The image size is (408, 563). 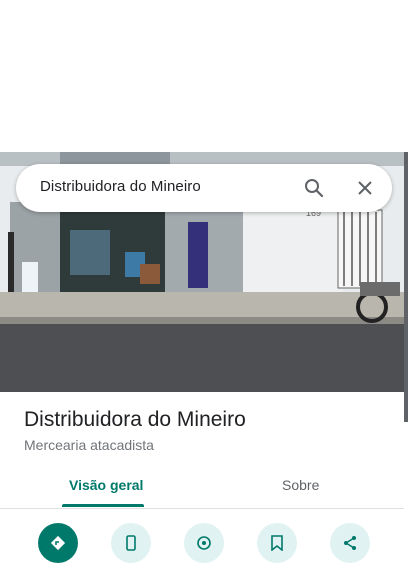 I want to click on save-icon, so click(x=277, y=543).